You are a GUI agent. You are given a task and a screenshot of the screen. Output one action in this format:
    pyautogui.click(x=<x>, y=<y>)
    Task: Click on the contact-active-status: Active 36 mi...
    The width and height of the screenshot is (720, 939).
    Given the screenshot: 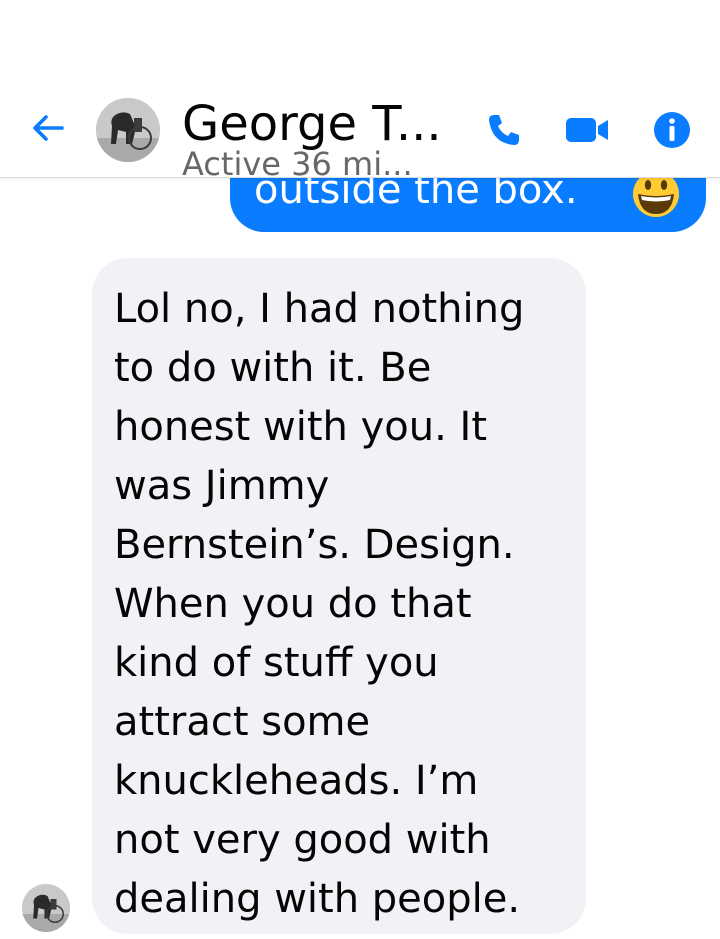 What is the action you would take?
    pyautogui.click(x=297, y=164)
    